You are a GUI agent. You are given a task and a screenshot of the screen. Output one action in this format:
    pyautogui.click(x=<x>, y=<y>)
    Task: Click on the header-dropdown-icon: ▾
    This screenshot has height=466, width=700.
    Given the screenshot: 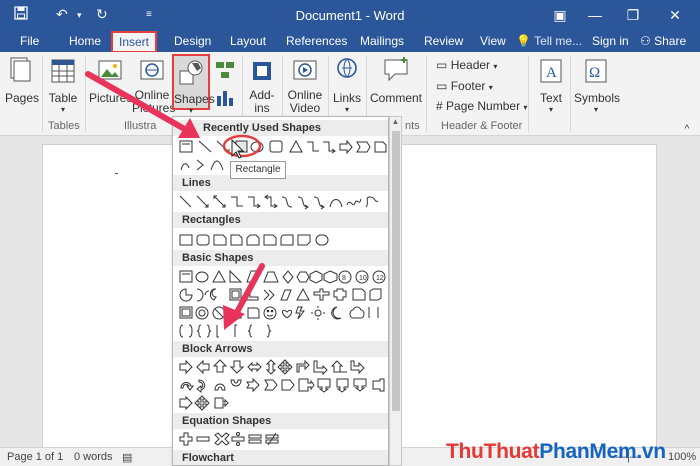 What is the action you would take?
    pyautogui.click(x=495, y=66)
    